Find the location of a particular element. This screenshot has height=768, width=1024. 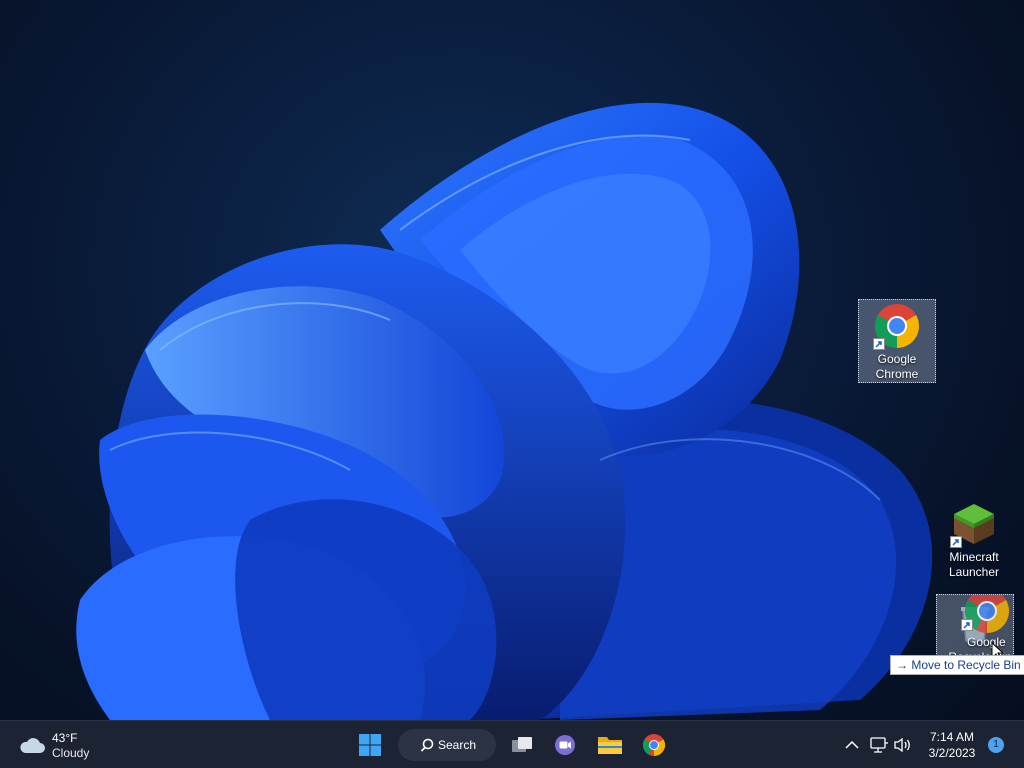

taskbar: 43°F Cloudy Search 7:14 AM 3/2/2023 1 is located at coordinates (512, 744).